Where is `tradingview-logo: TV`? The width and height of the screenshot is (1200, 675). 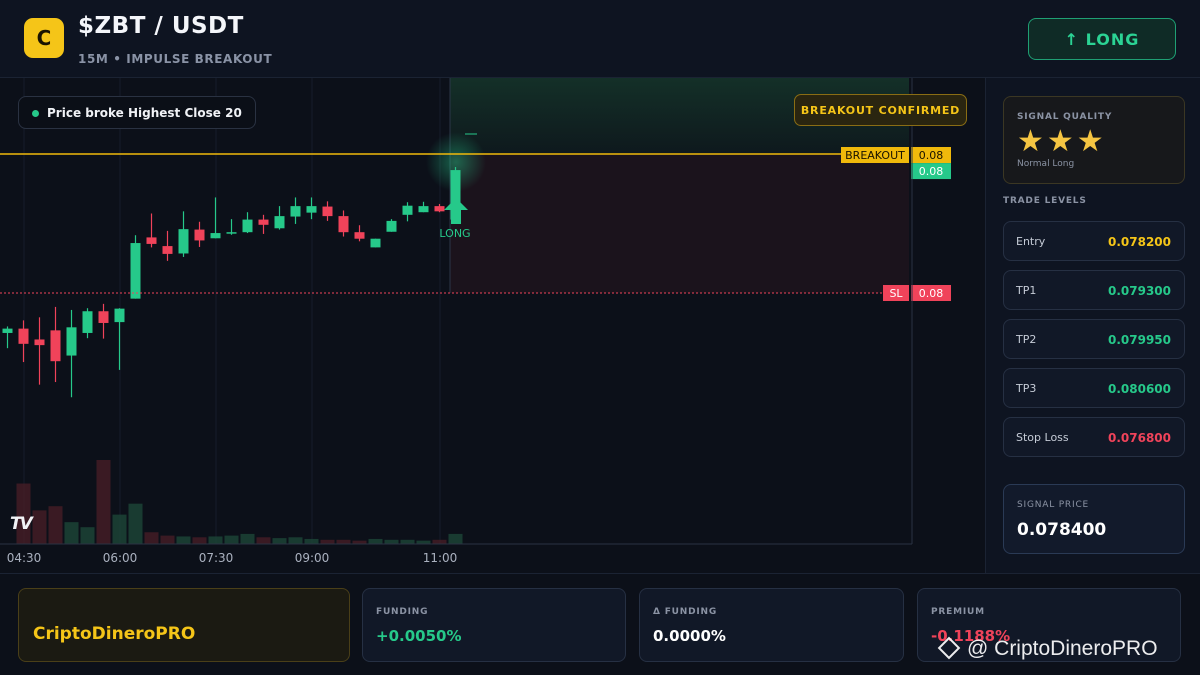
tradingview-logo: TV is located at coordinates (21, 524).